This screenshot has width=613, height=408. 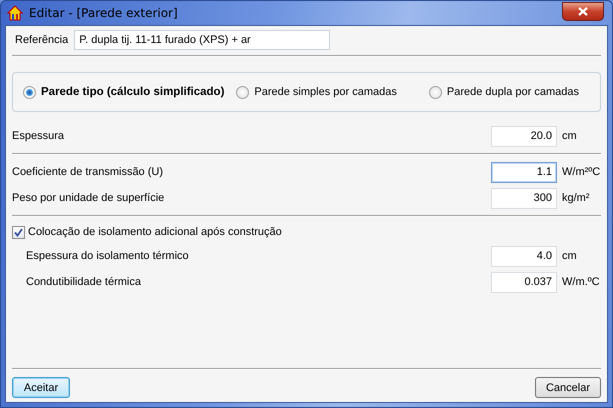 I want to click on field-label: Espessura do isolamento térmico, so click(x=108, y=256).